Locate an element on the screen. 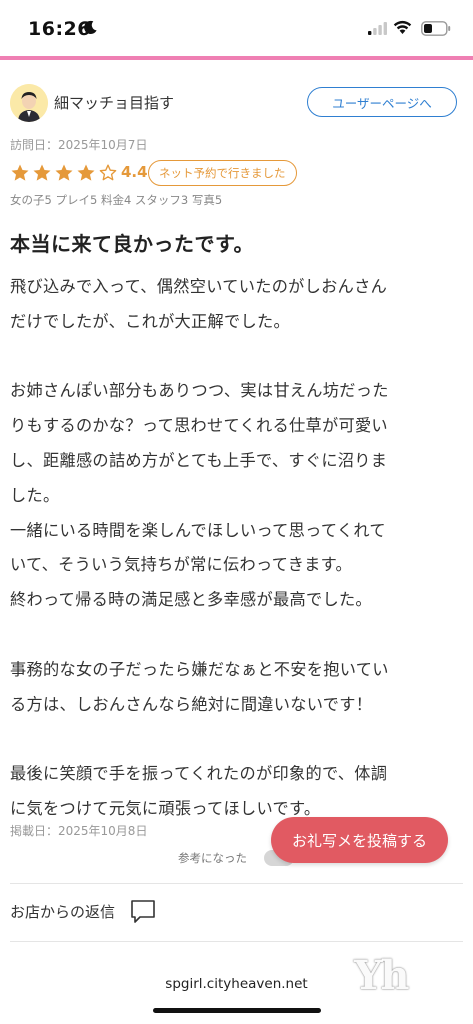 The width and height of the screenshot is (473, 1024). user-avatar-icon is located at coordinates (29, 103).